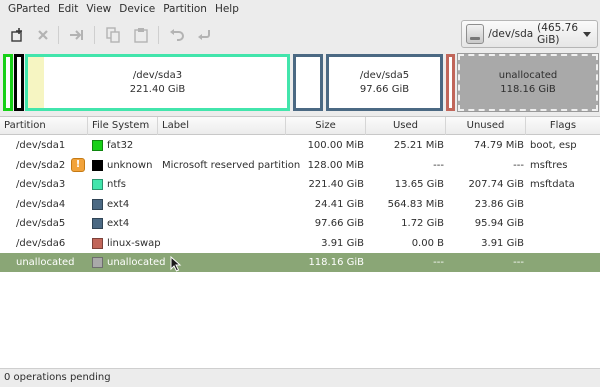 This screenshot has height=387, width=600. I want to click on partition-map-sda3-size: 221.40 GiB, so click(157, 89).